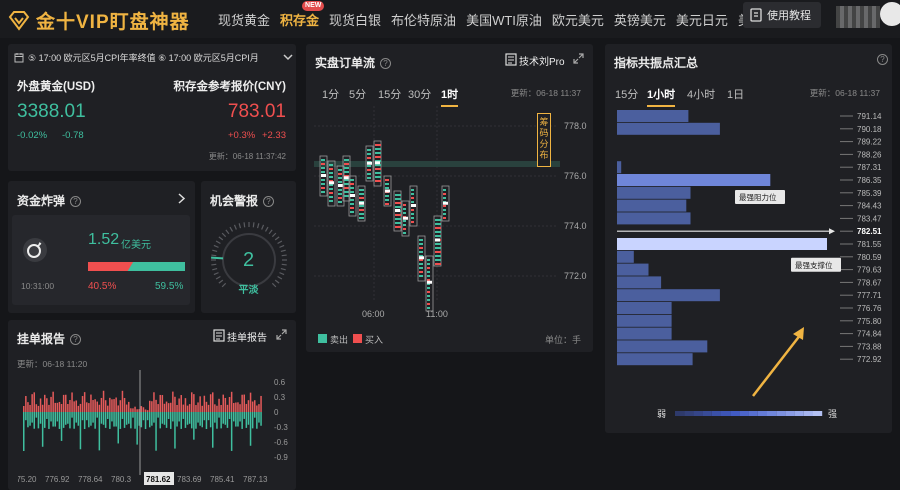 The width and height of the screenshot is (900, 490). What do you see at coordinates (640, 19) in the screenshot?
I see `nav-item-6: 英镑美元` at bounding box center [640, 19].